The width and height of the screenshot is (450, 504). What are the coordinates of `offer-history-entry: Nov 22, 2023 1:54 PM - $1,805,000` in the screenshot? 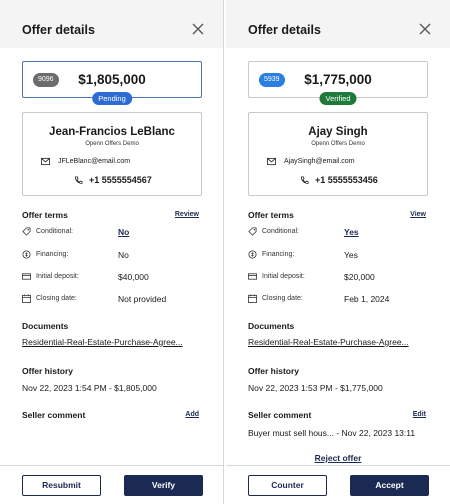 It's located at (89, 388).